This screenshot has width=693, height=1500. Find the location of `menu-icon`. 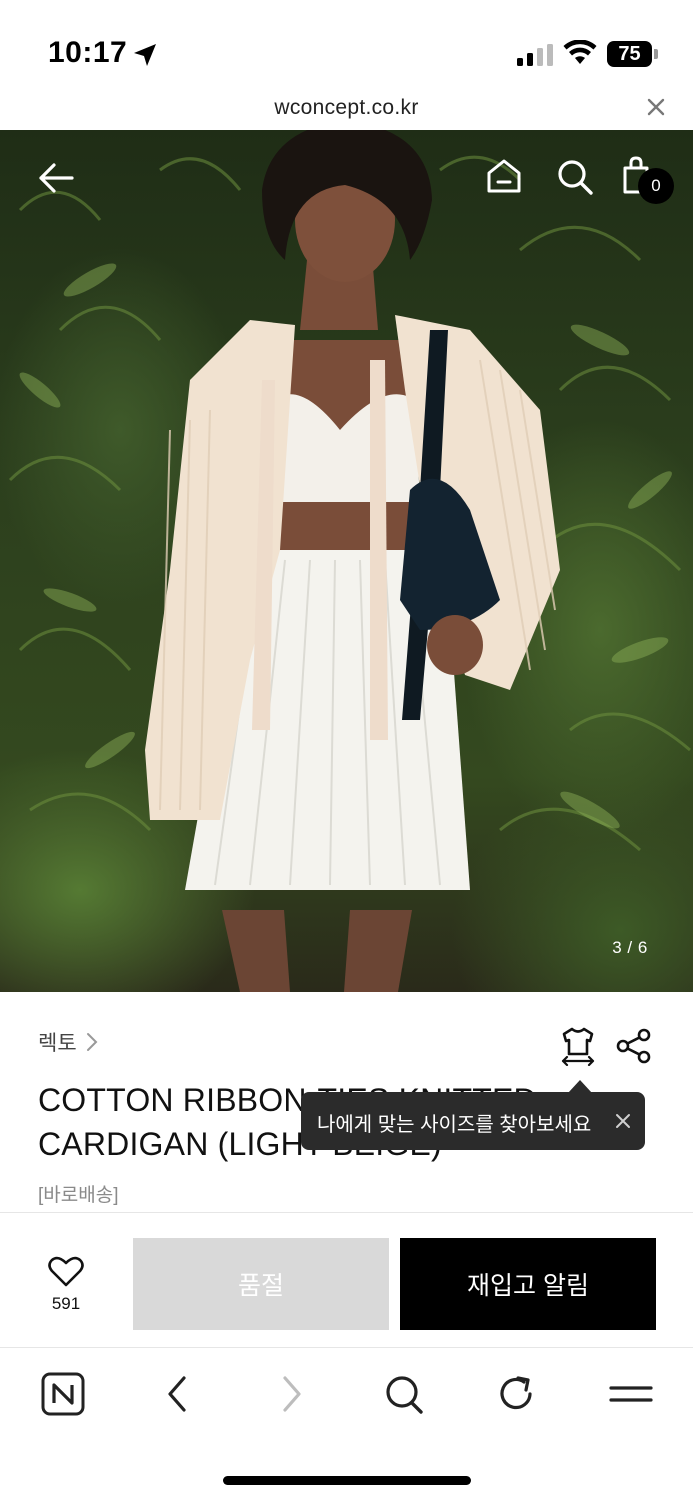

menu-icon is located at coordinates (631, 1394).